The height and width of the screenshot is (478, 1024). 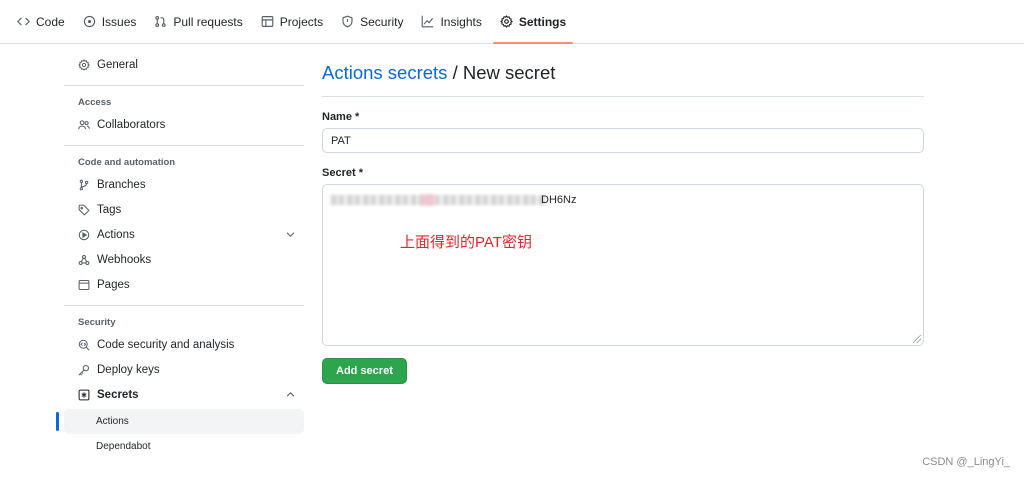 What do you see at coordinates (127, 162) in the screenshot?
I see `section-heading-code-automation: Code and automation` at bounding box center [127, 162].